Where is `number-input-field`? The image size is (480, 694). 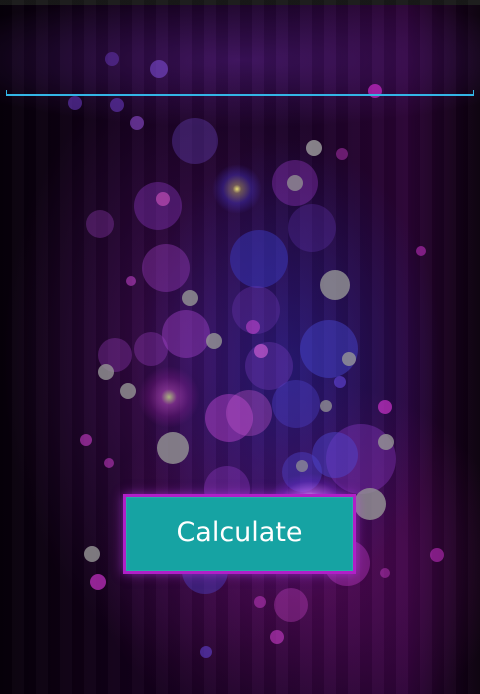 number-input-field is located at coordinates (240, 71).